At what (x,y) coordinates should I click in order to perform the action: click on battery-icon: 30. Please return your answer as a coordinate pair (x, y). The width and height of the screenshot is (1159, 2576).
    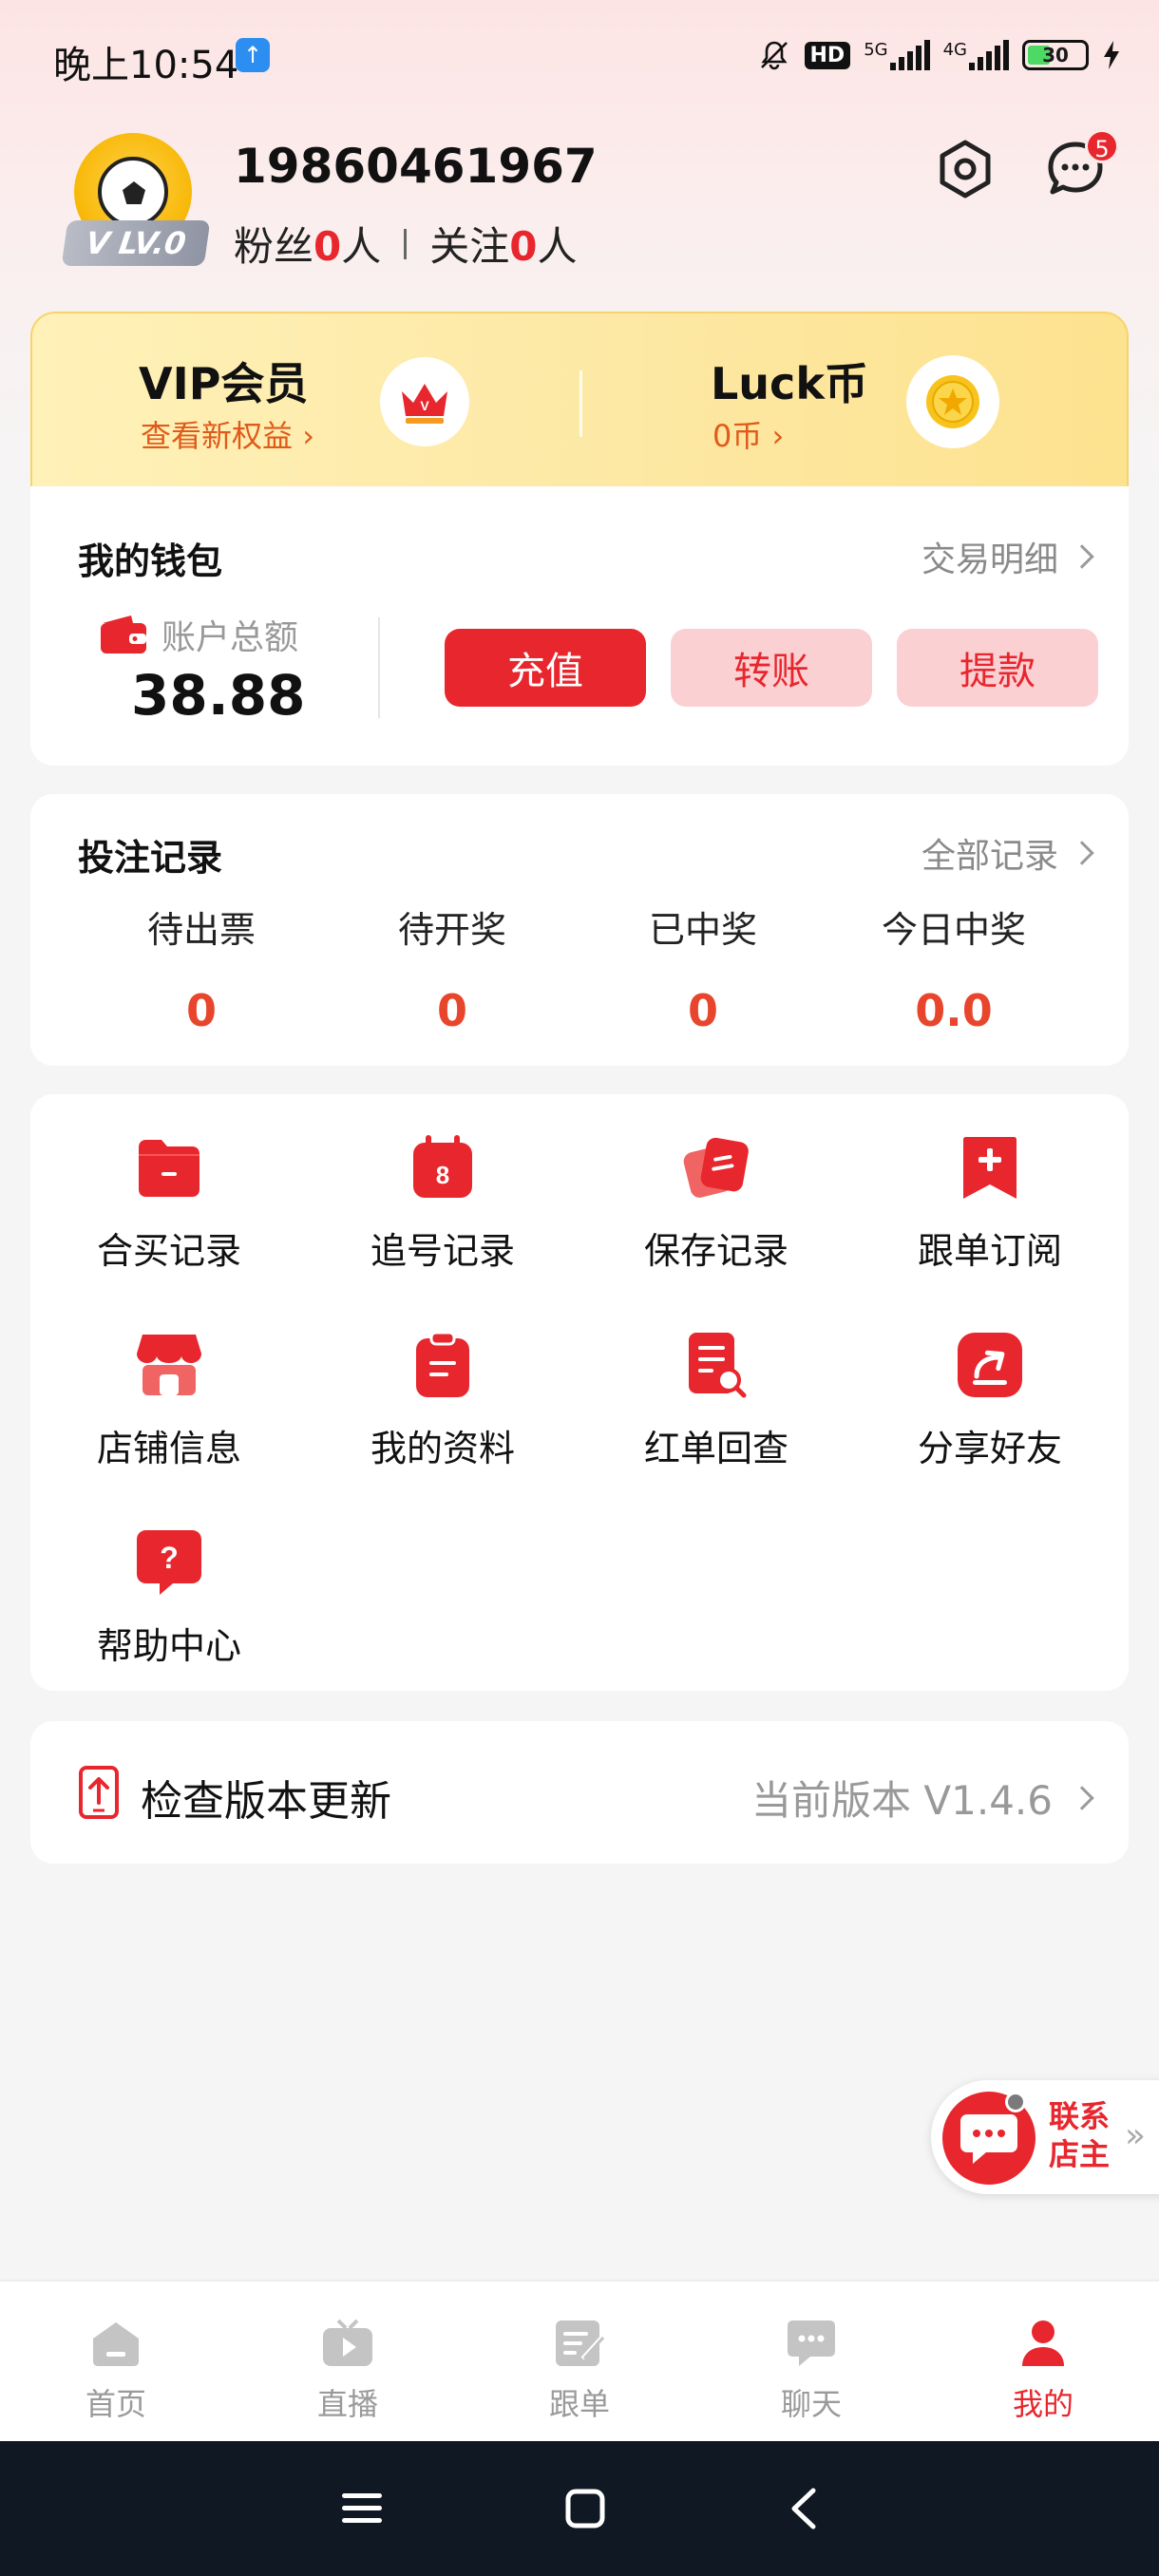
    Looking at the image, I should click on (1055, 55).